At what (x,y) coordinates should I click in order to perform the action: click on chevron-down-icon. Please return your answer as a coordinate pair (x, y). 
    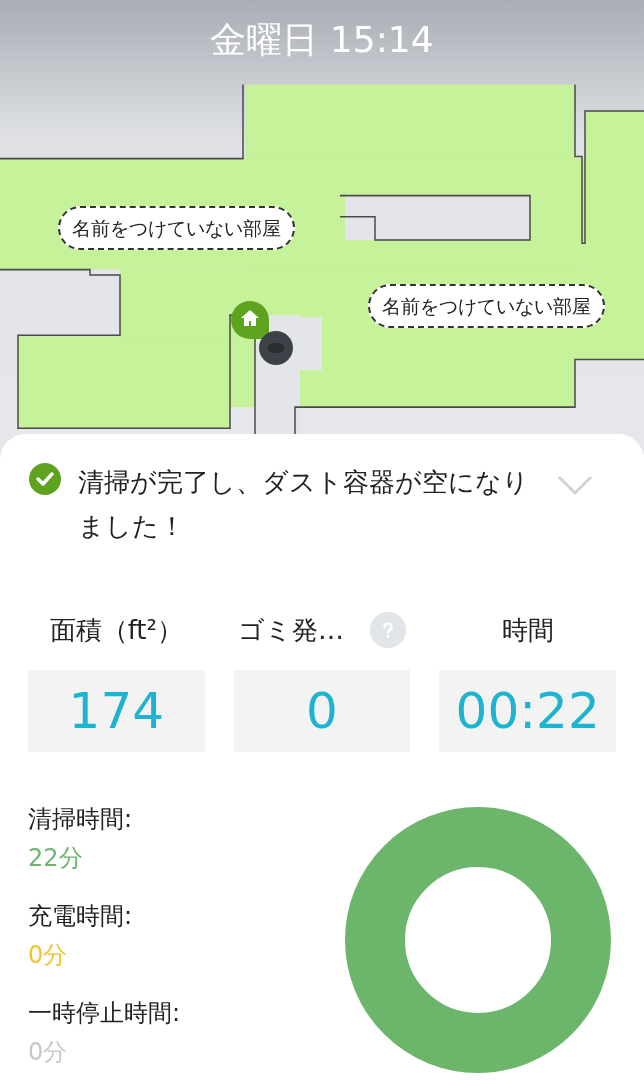
    Looking at the image, I should click on (575, 485).